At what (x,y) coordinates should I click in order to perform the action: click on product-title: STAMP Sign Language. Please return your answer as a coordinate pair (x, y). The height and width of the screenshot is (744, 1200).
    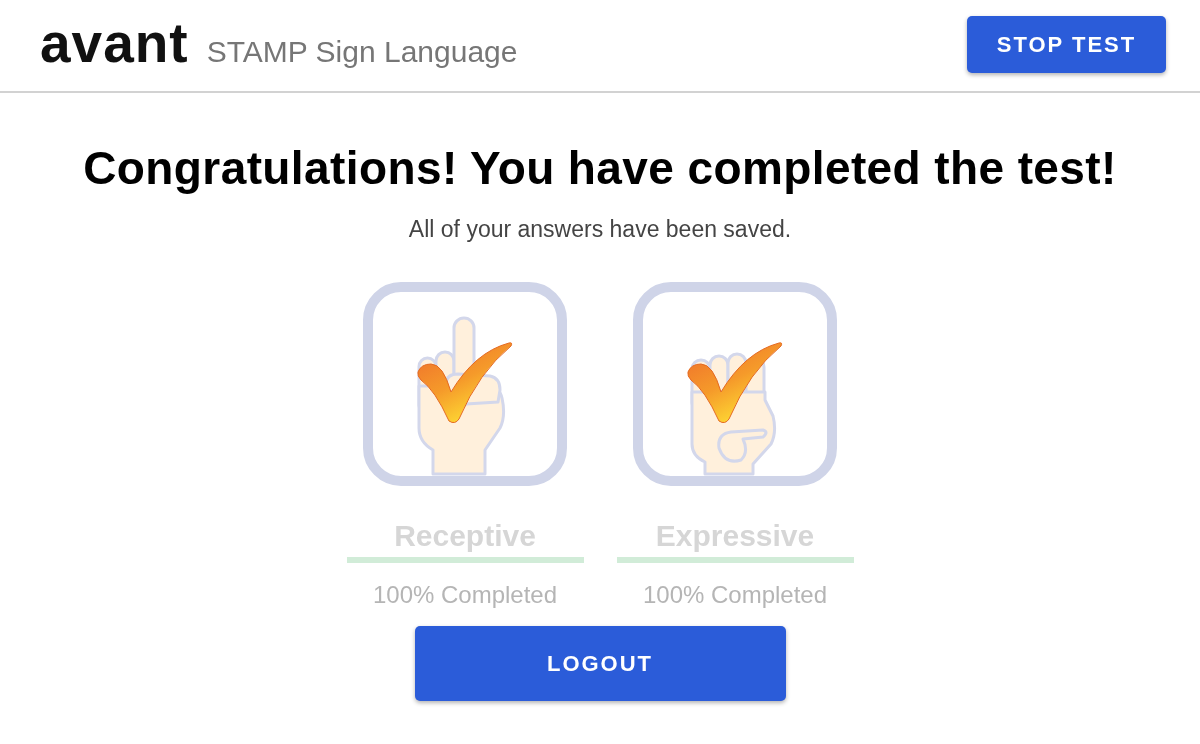
    Looking at the image, I should click on (362, 52).